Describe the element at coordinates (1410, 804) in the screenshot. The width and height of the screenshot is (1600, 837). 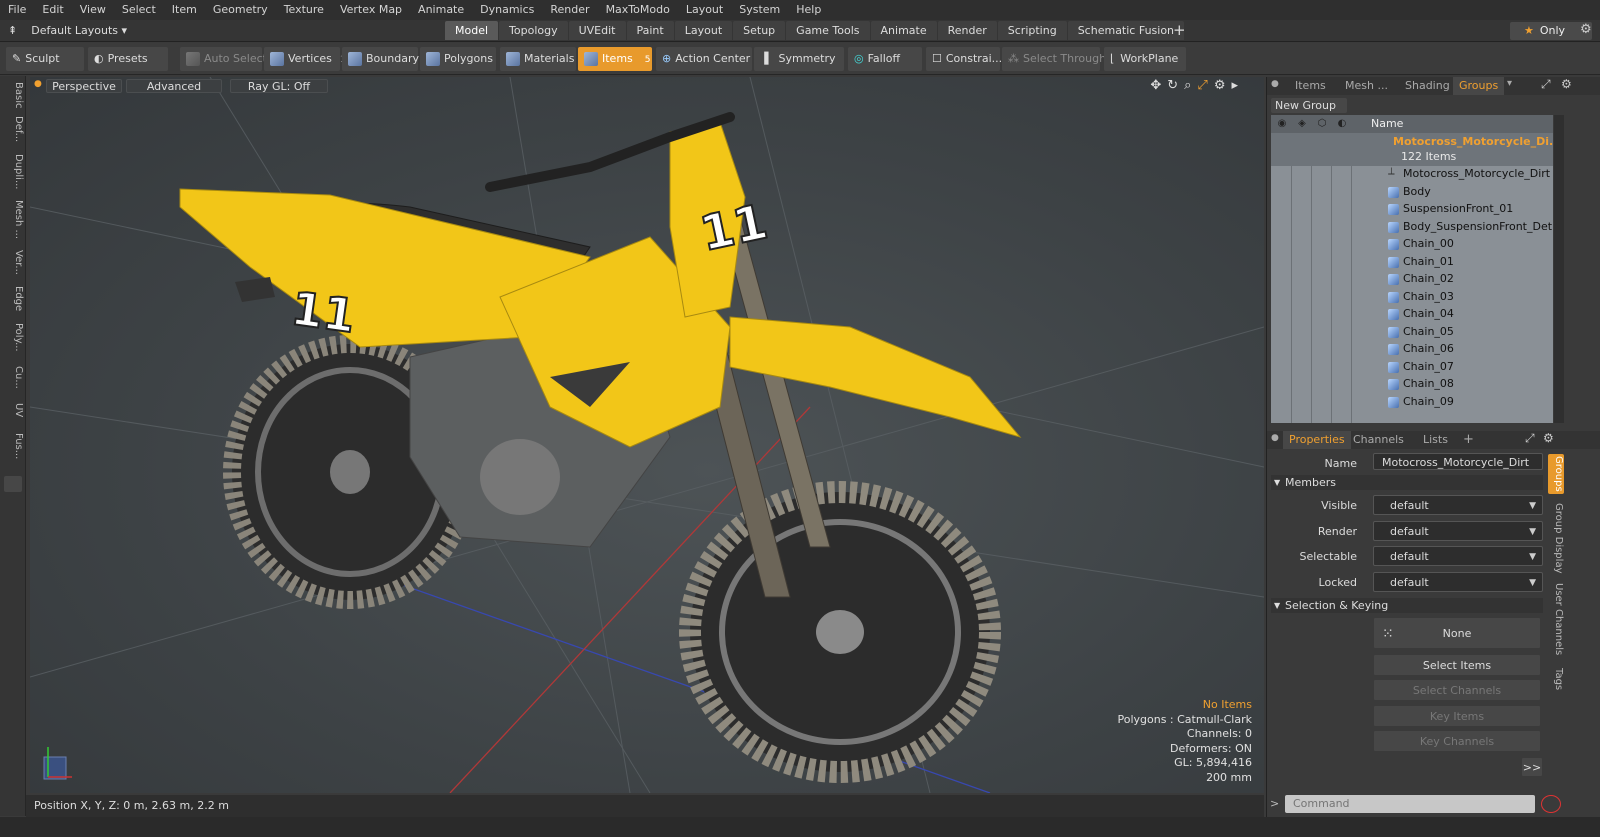
I see `command-input` at that location.